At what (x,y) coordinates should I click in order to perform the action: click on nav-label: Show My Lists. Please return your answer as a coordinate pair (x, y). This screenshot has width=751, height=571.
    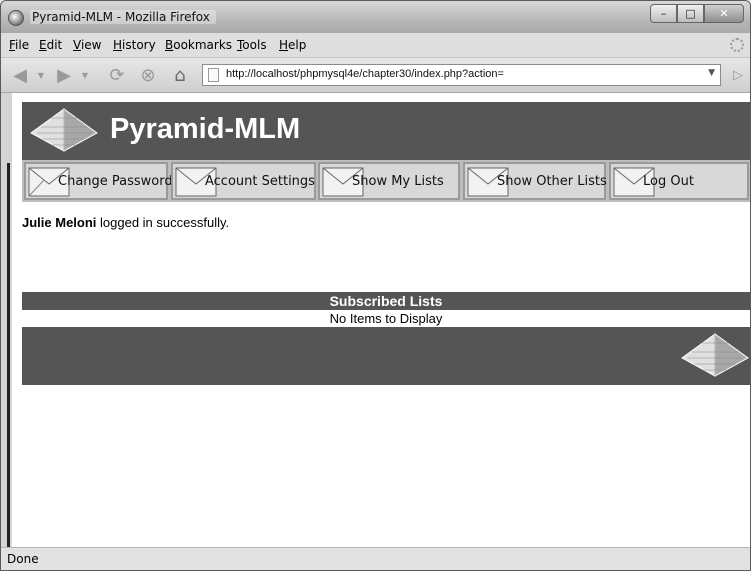
    Looking at the image, I should click on (398, 181).